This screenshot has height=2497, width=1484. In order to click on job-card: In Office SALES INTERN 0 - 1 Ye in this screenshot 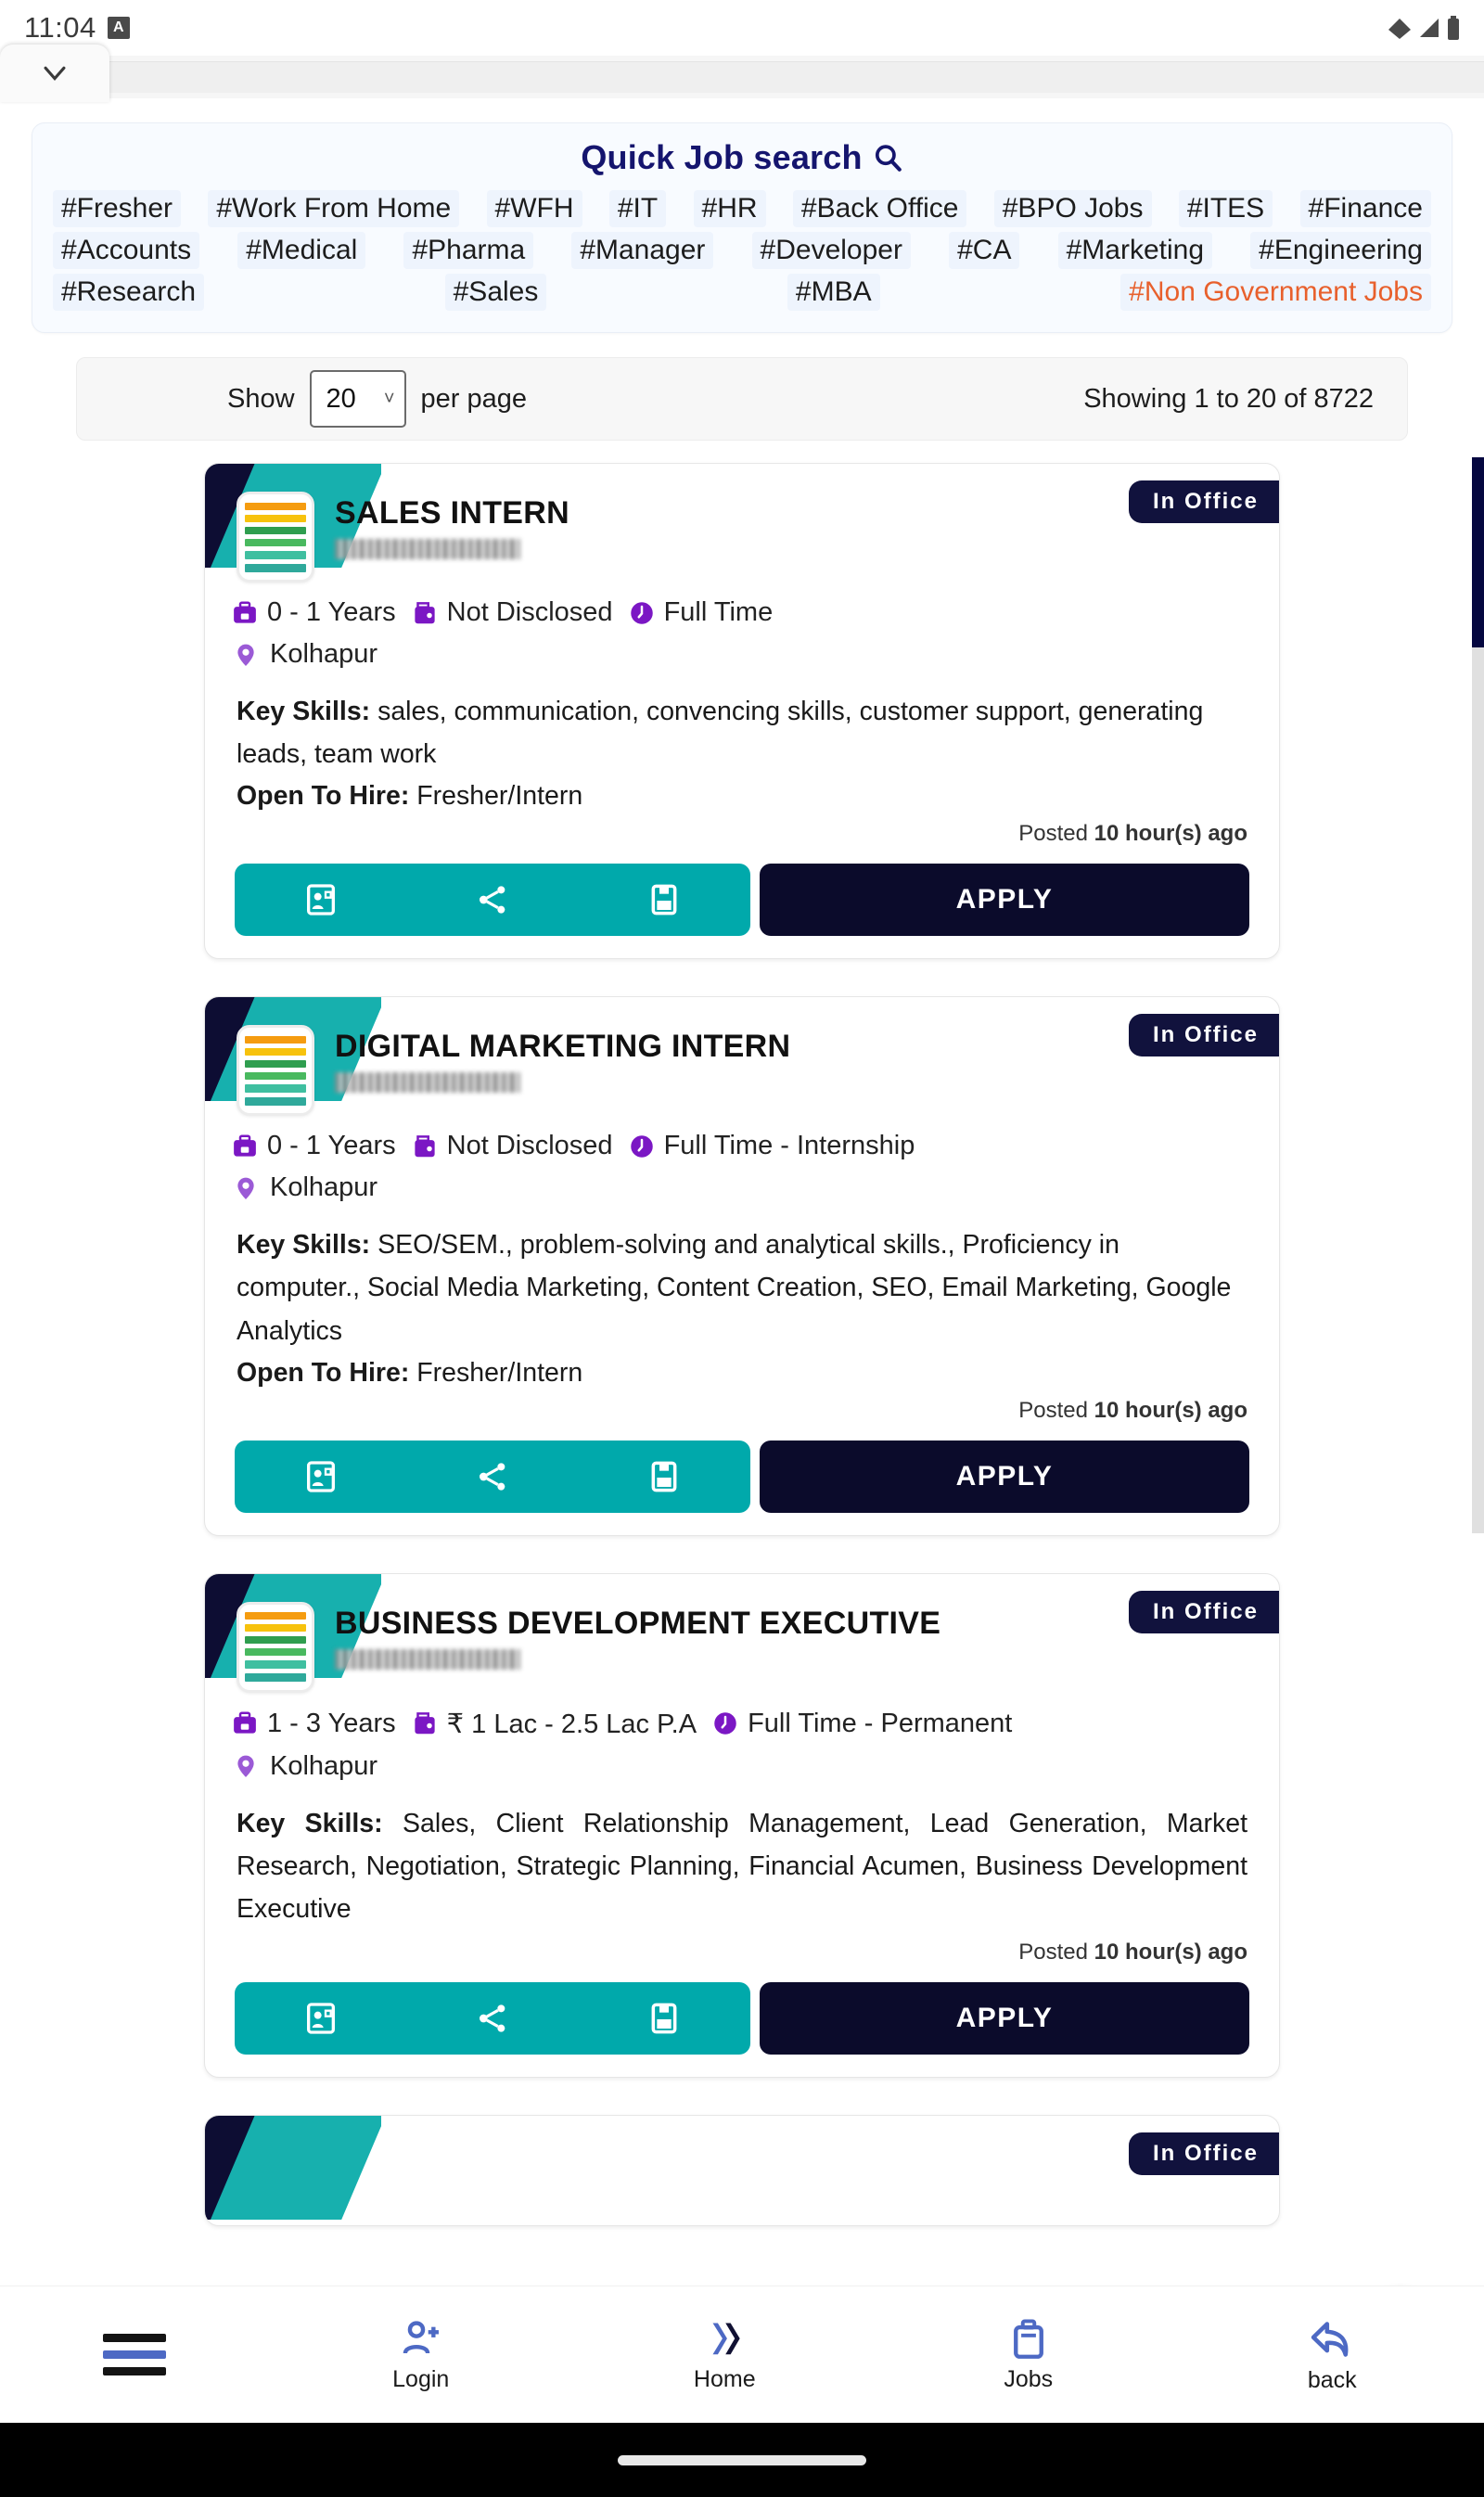, I will do `click(742, 711)`.